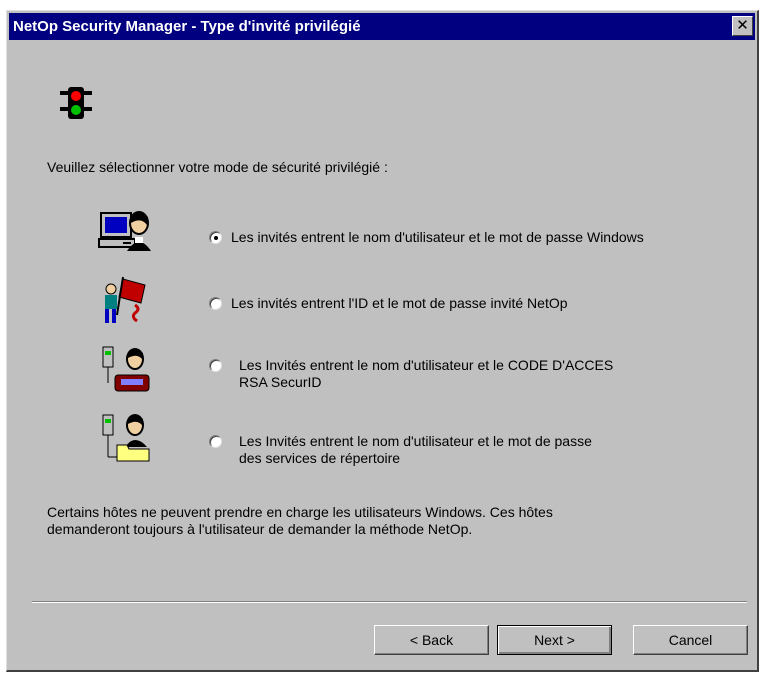 This screenshot has width=763, height=674. I want to click on separator-line, so click(389, 602).